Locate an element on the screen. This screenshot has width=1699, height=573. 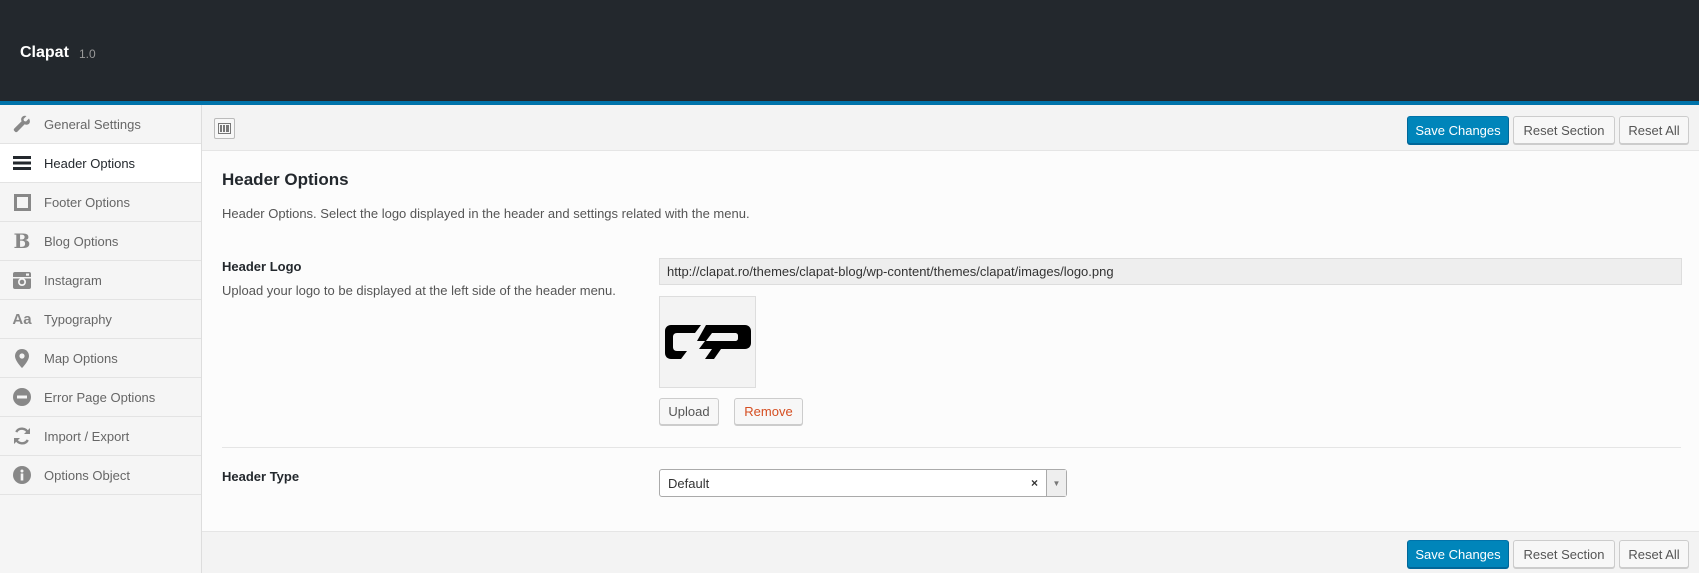
expand-options-button is located at coordinates (224, 128).